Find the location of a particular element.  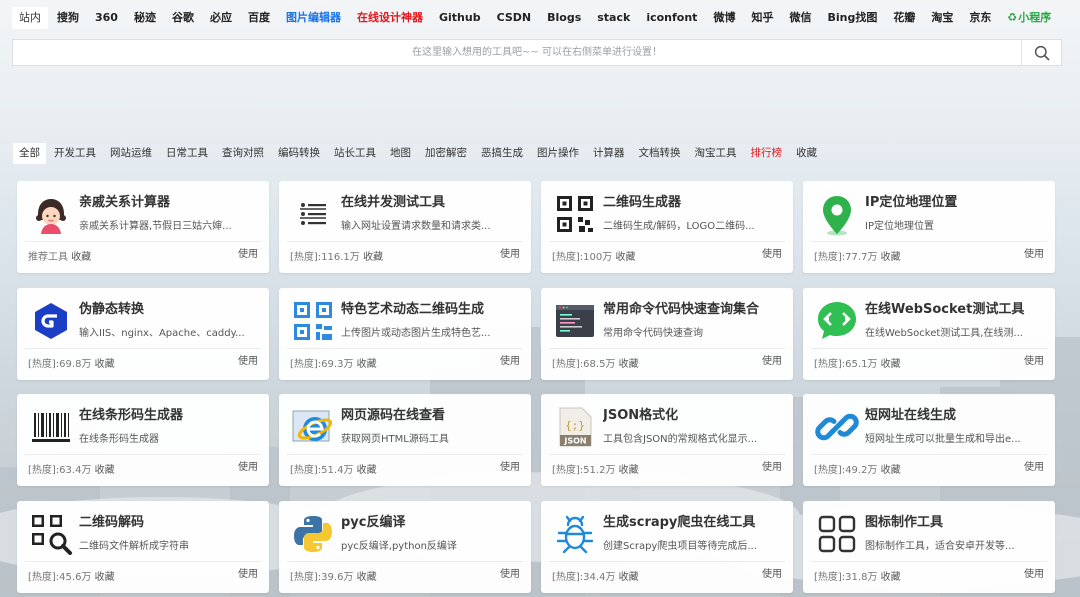

category-tab: 图片操作 is located at coordinates (558, 153).